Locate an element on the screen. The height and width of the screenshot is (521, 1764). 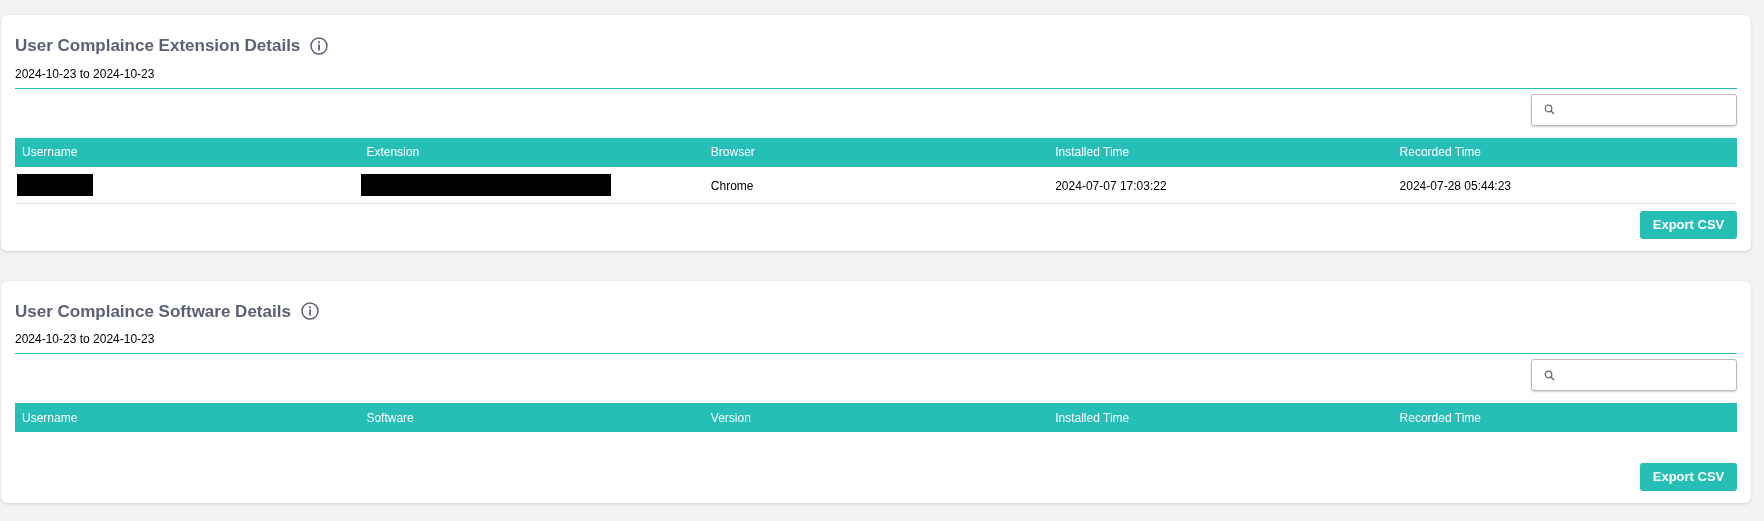
table-cell: 2024-07-07 17:03:22 is located at coordinates (1111, 185).